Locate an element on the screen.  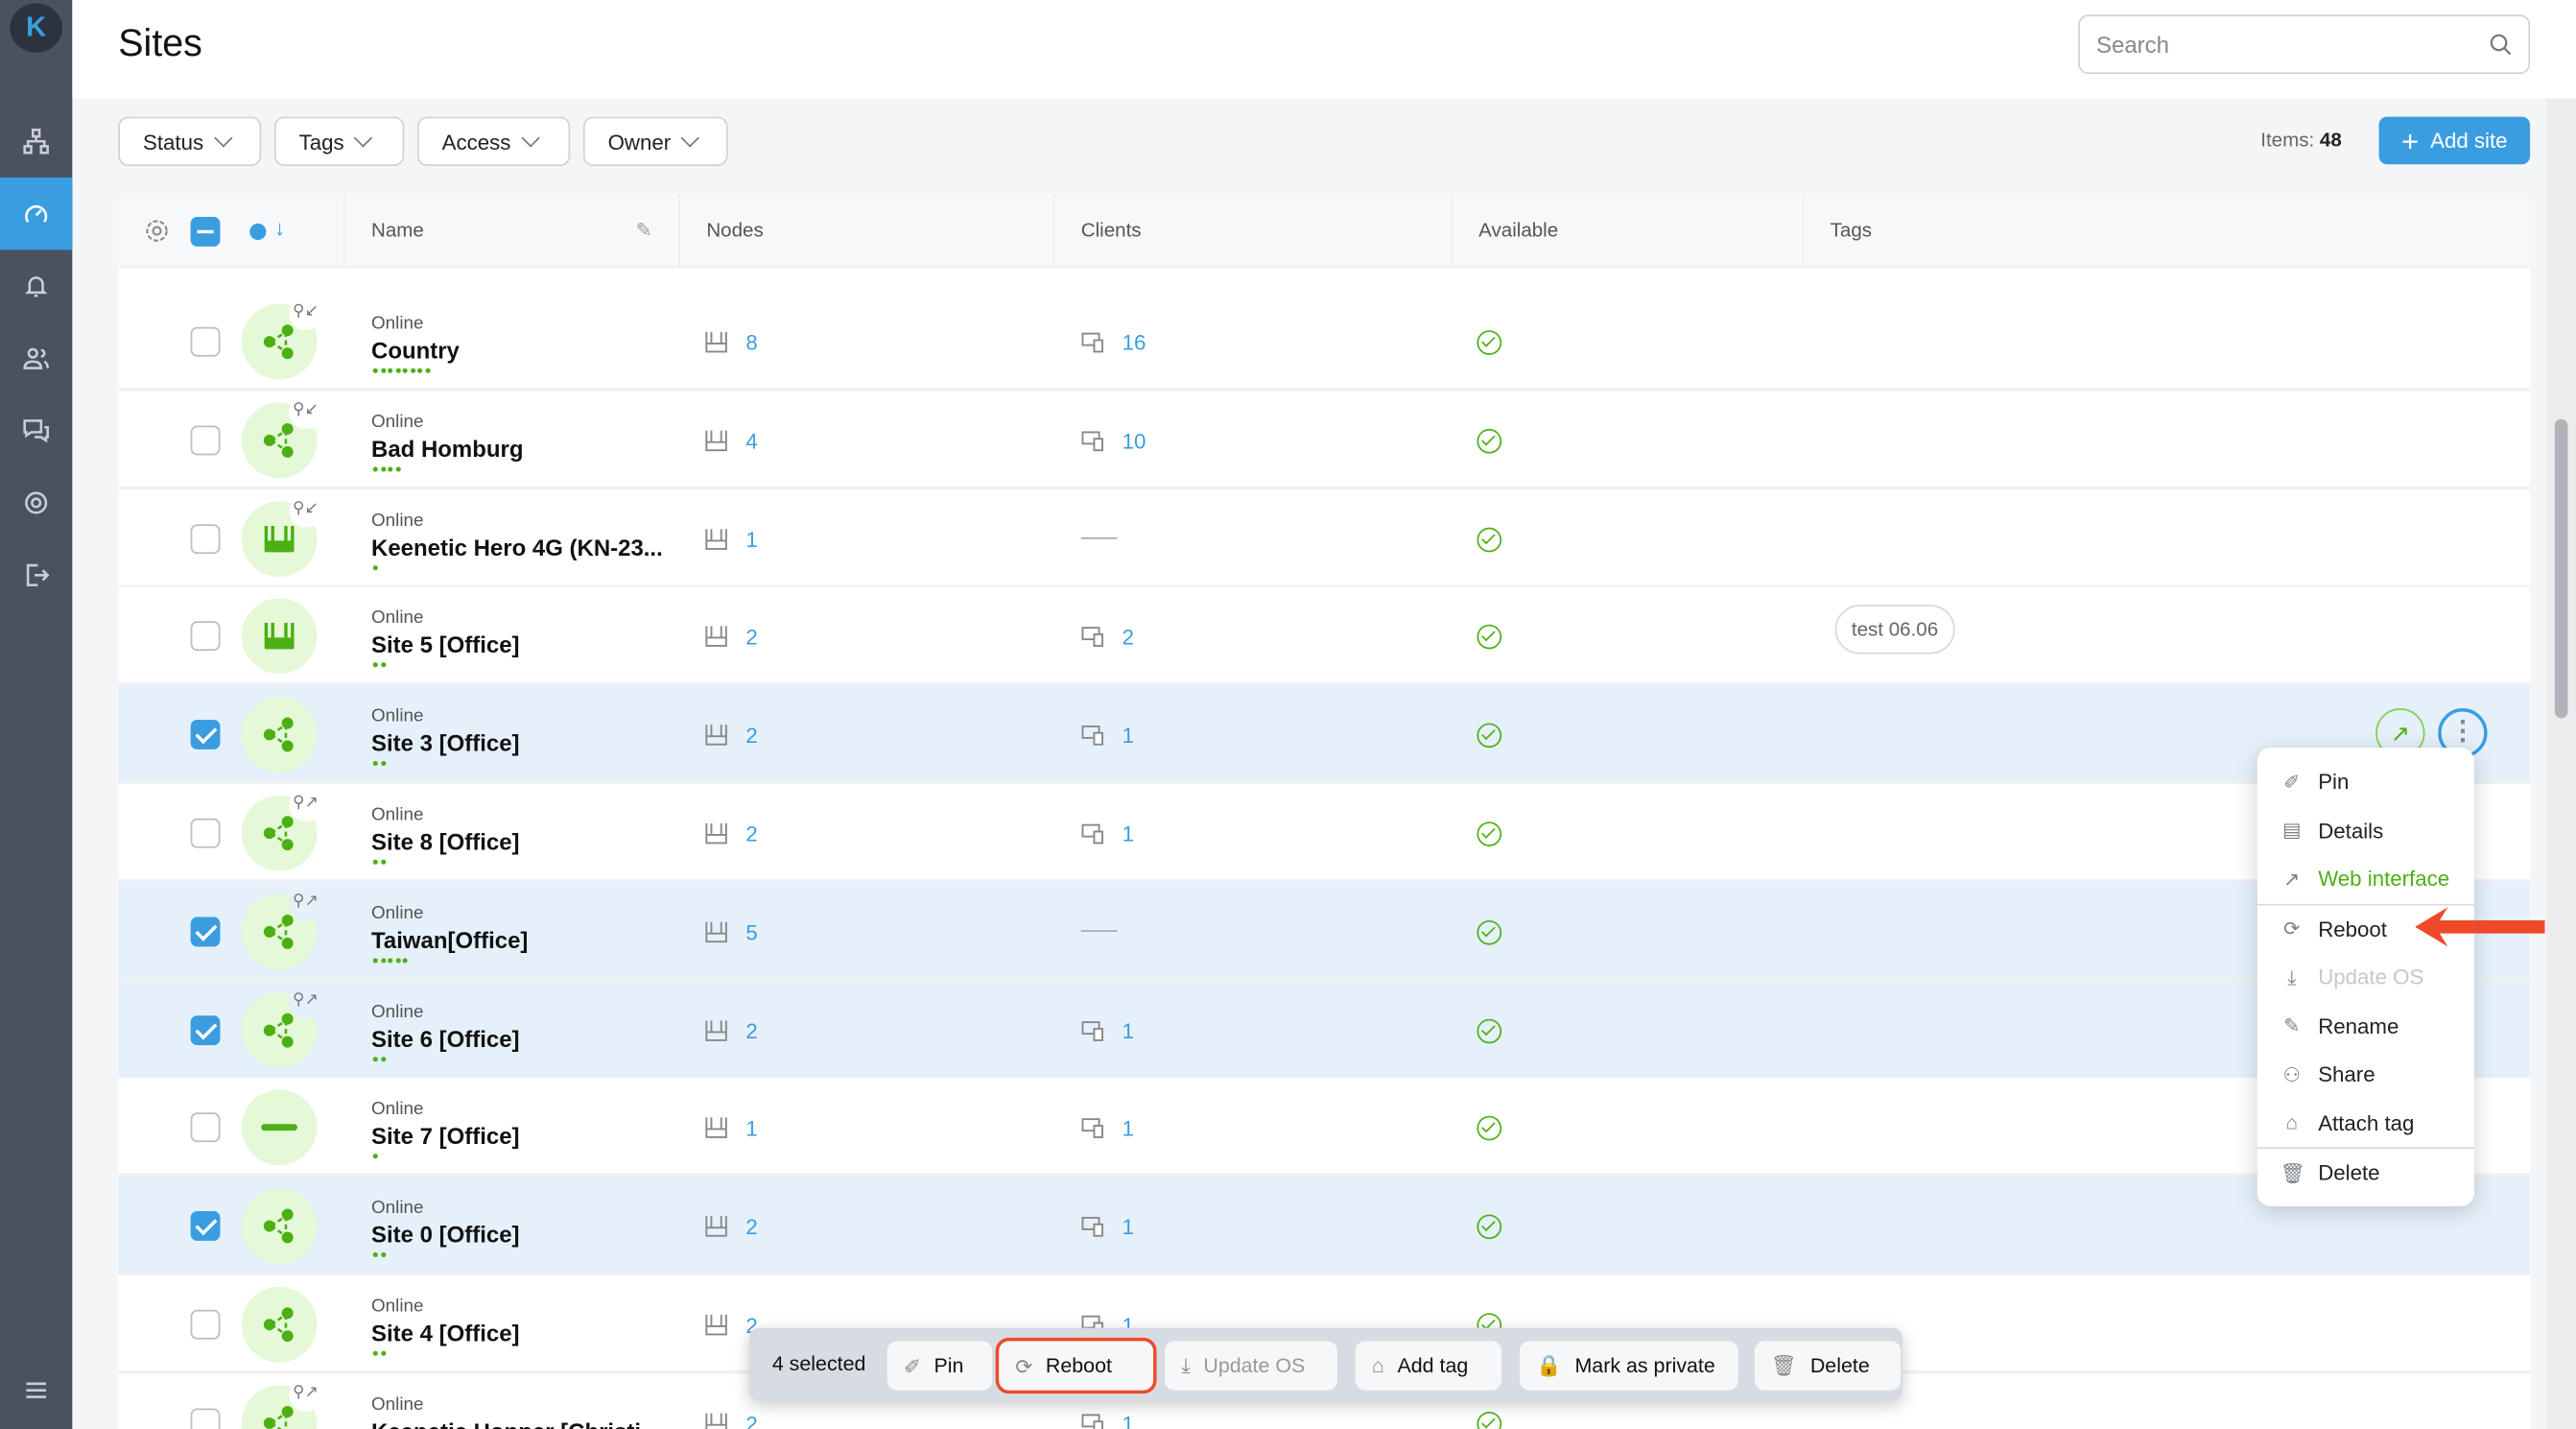
sort-arrow-icon: ↓ is located at coordinates (280, 227).